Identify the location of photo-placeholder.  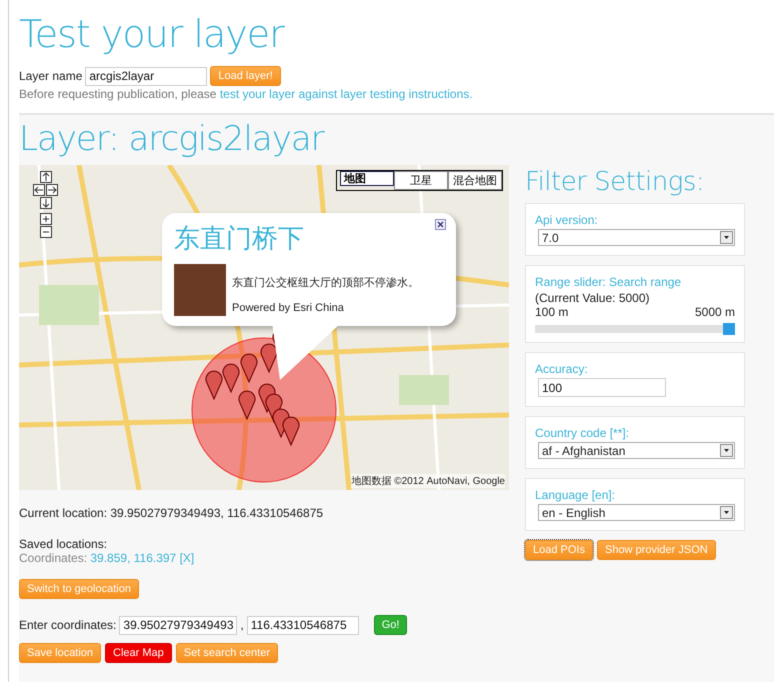
(200, 290).